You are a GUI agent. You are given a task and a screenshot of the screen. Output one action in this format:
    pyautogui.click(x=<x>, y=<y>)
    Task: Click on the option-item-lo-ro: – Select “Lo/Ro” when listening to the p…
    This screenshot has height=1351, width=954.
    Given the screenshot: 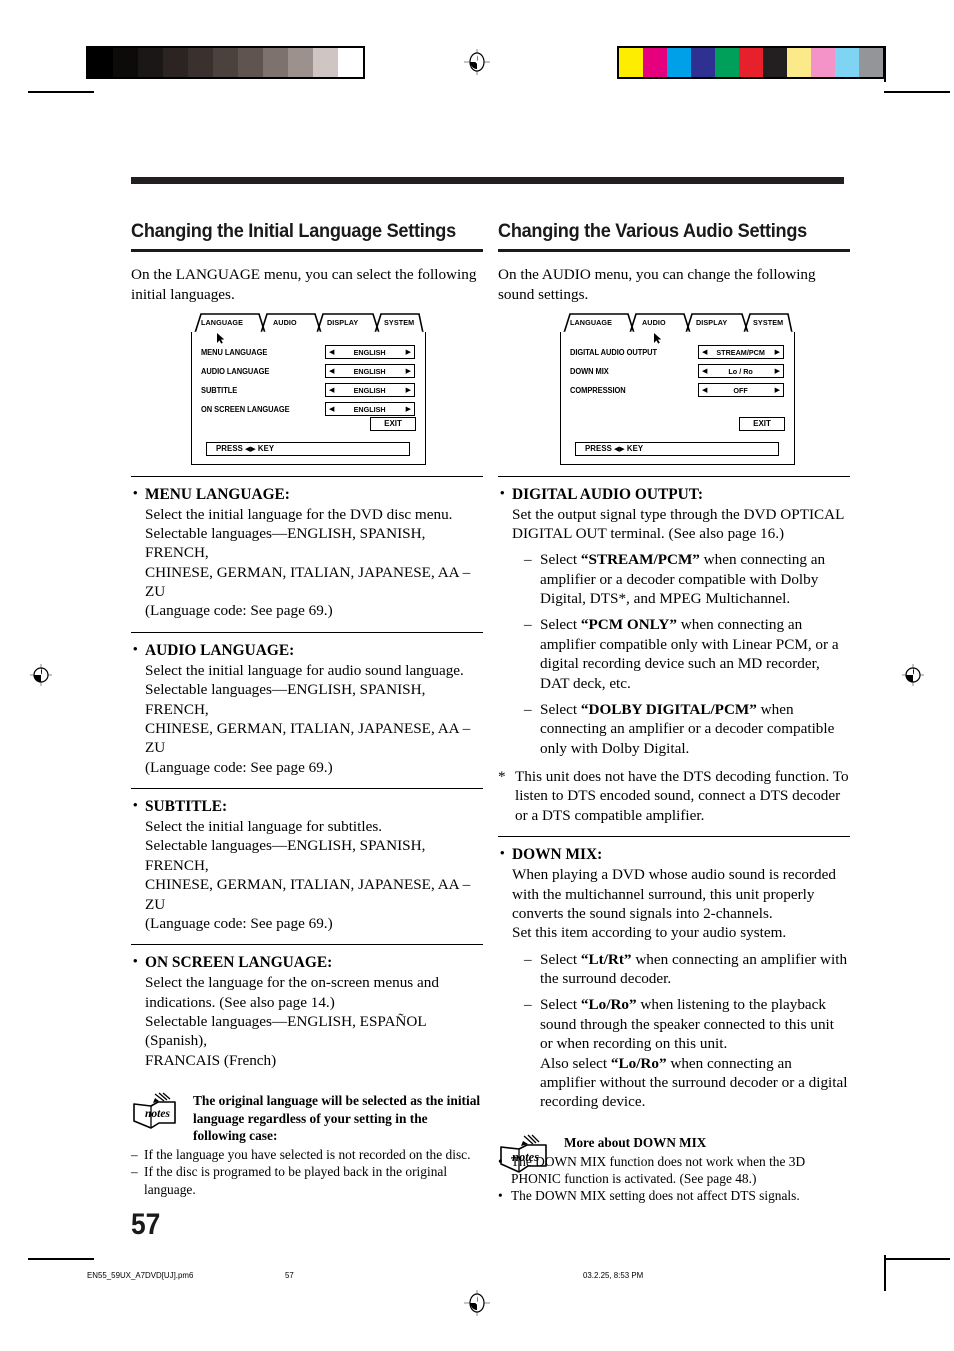 What is the action you would take?
    pyautogui.click(x=687, y=1053)
    